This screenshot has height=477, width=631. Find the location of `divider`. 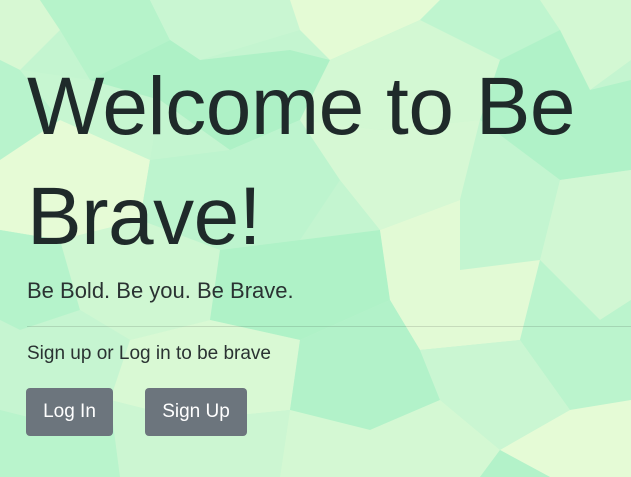

divider is located at coordinates (329, 326).